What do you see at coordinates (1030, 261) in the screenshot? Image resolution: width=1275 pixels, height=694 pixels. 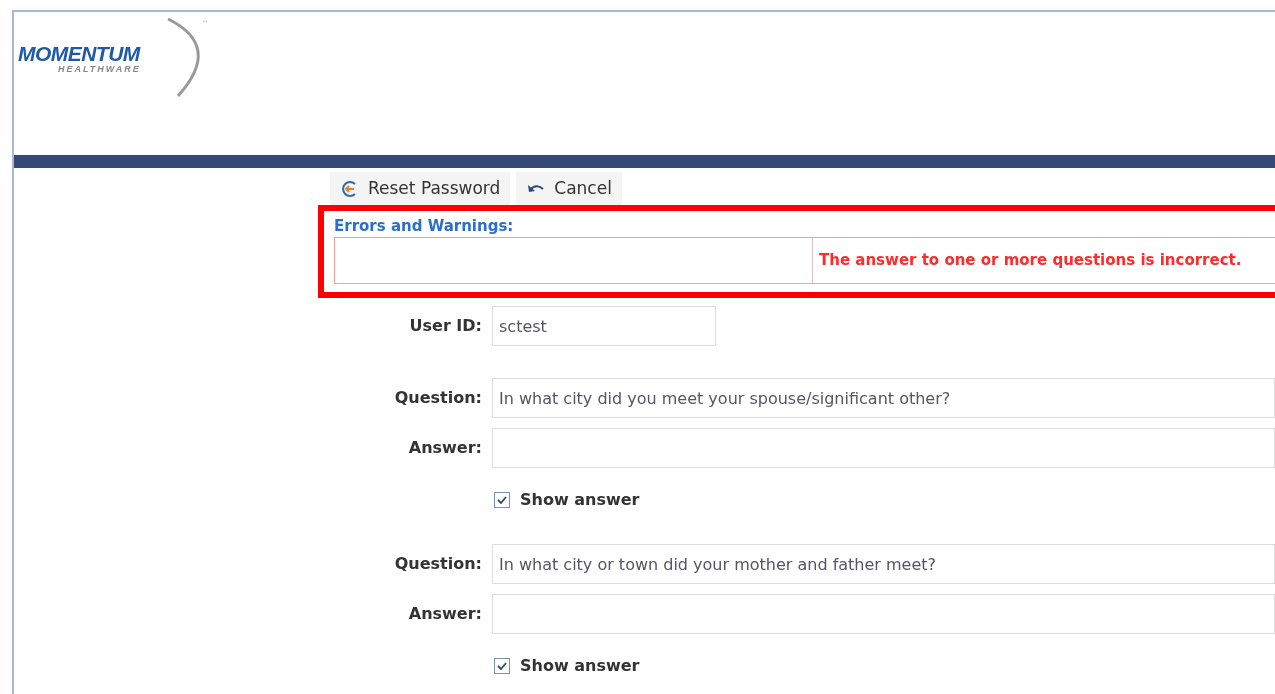 I see `error-message: The answer to one or more questions is incorrect.` at bounding box center [1030, 261].